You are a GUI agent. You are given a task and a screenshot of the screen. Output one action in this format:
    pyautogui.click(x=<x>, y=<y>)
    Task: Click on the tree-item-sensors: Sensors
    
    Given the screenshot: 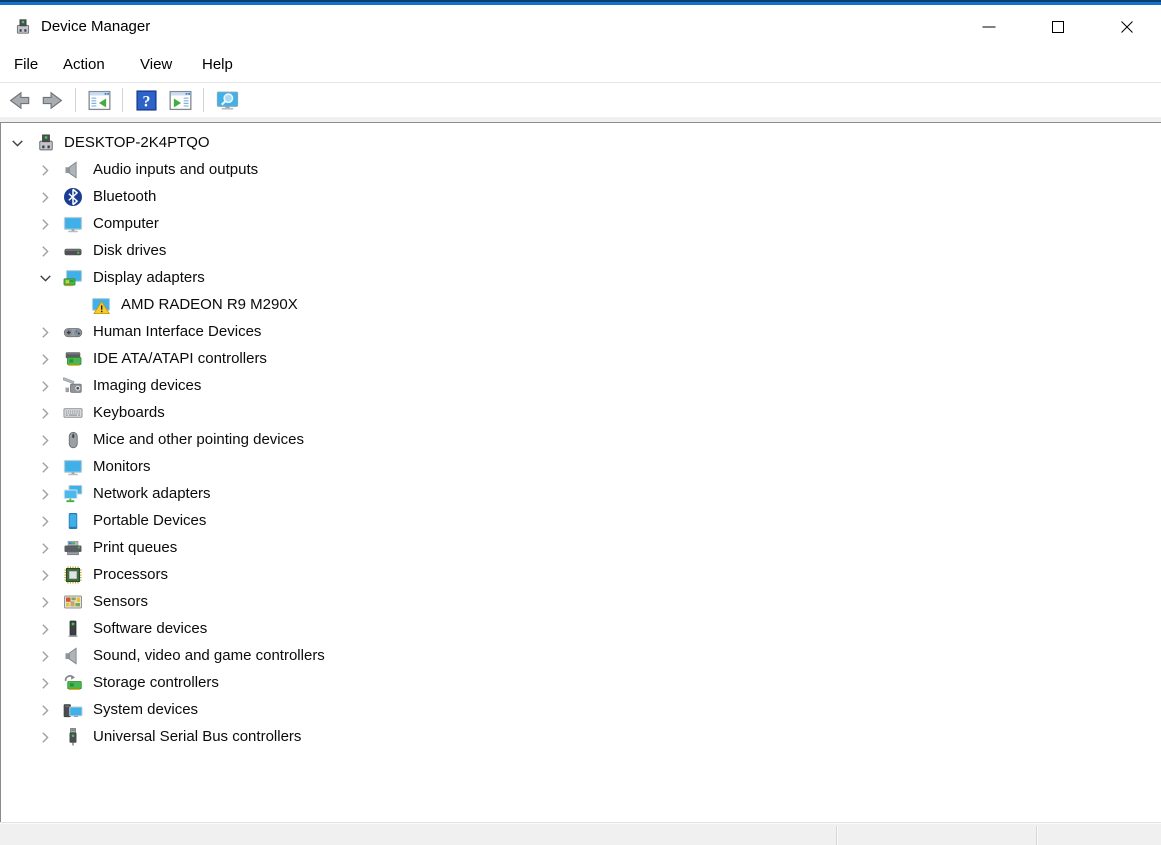 What is the action you would take?
    pyautogui.click(x=581, y=602)
    